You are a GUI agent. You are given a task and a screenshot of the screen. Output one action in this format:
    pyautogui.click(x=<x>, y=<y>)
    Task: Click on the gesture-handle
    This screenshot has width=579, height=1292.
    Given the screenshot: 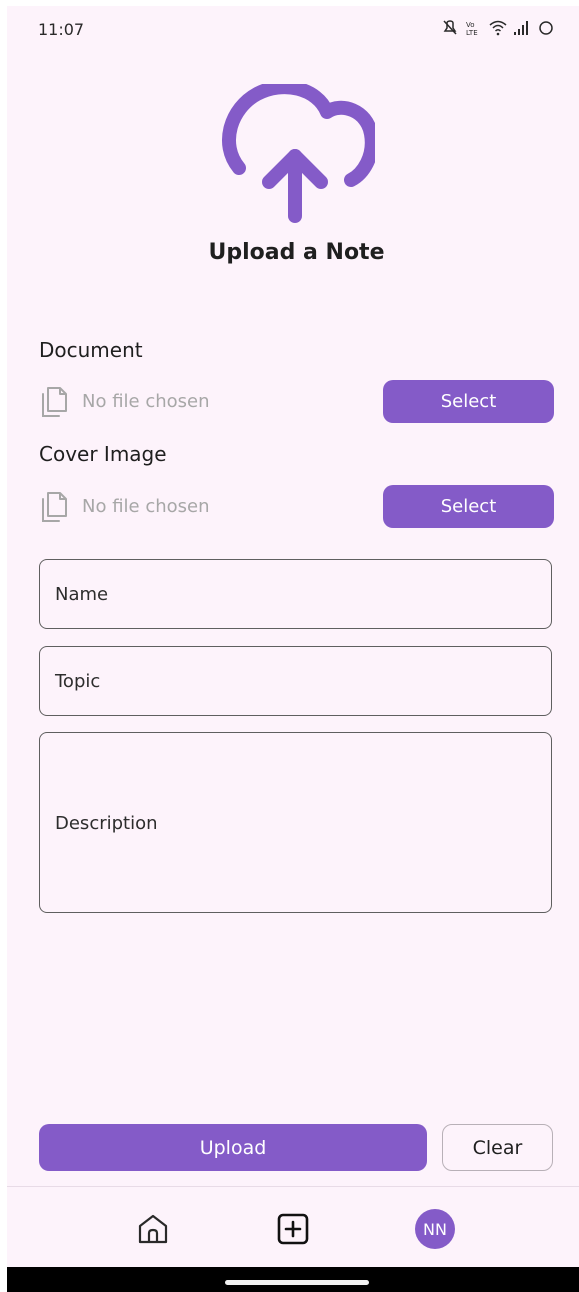 What is the action you would take?
    pyautogui.click(x=297, y=1282)
    